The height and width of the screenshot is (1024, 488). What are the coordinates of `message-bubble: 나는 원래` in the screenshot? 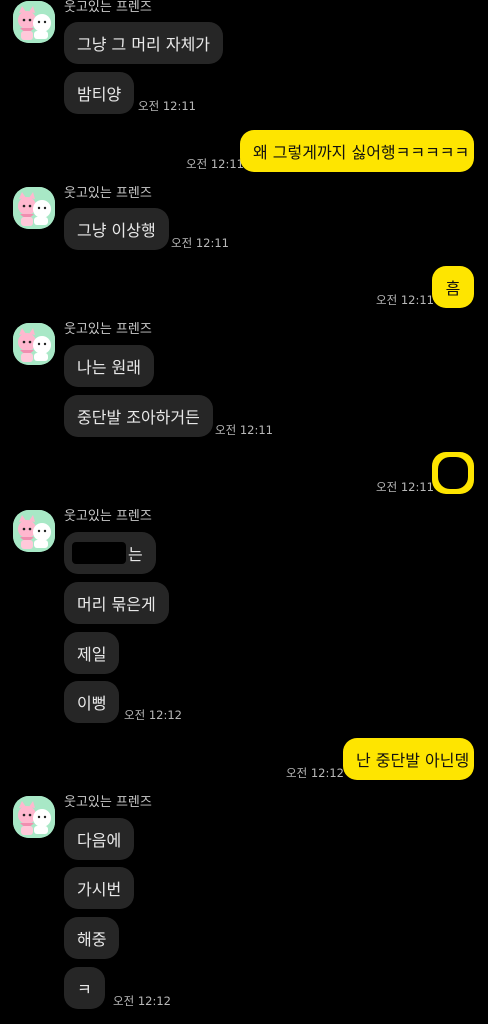 It's located at (109, 366).